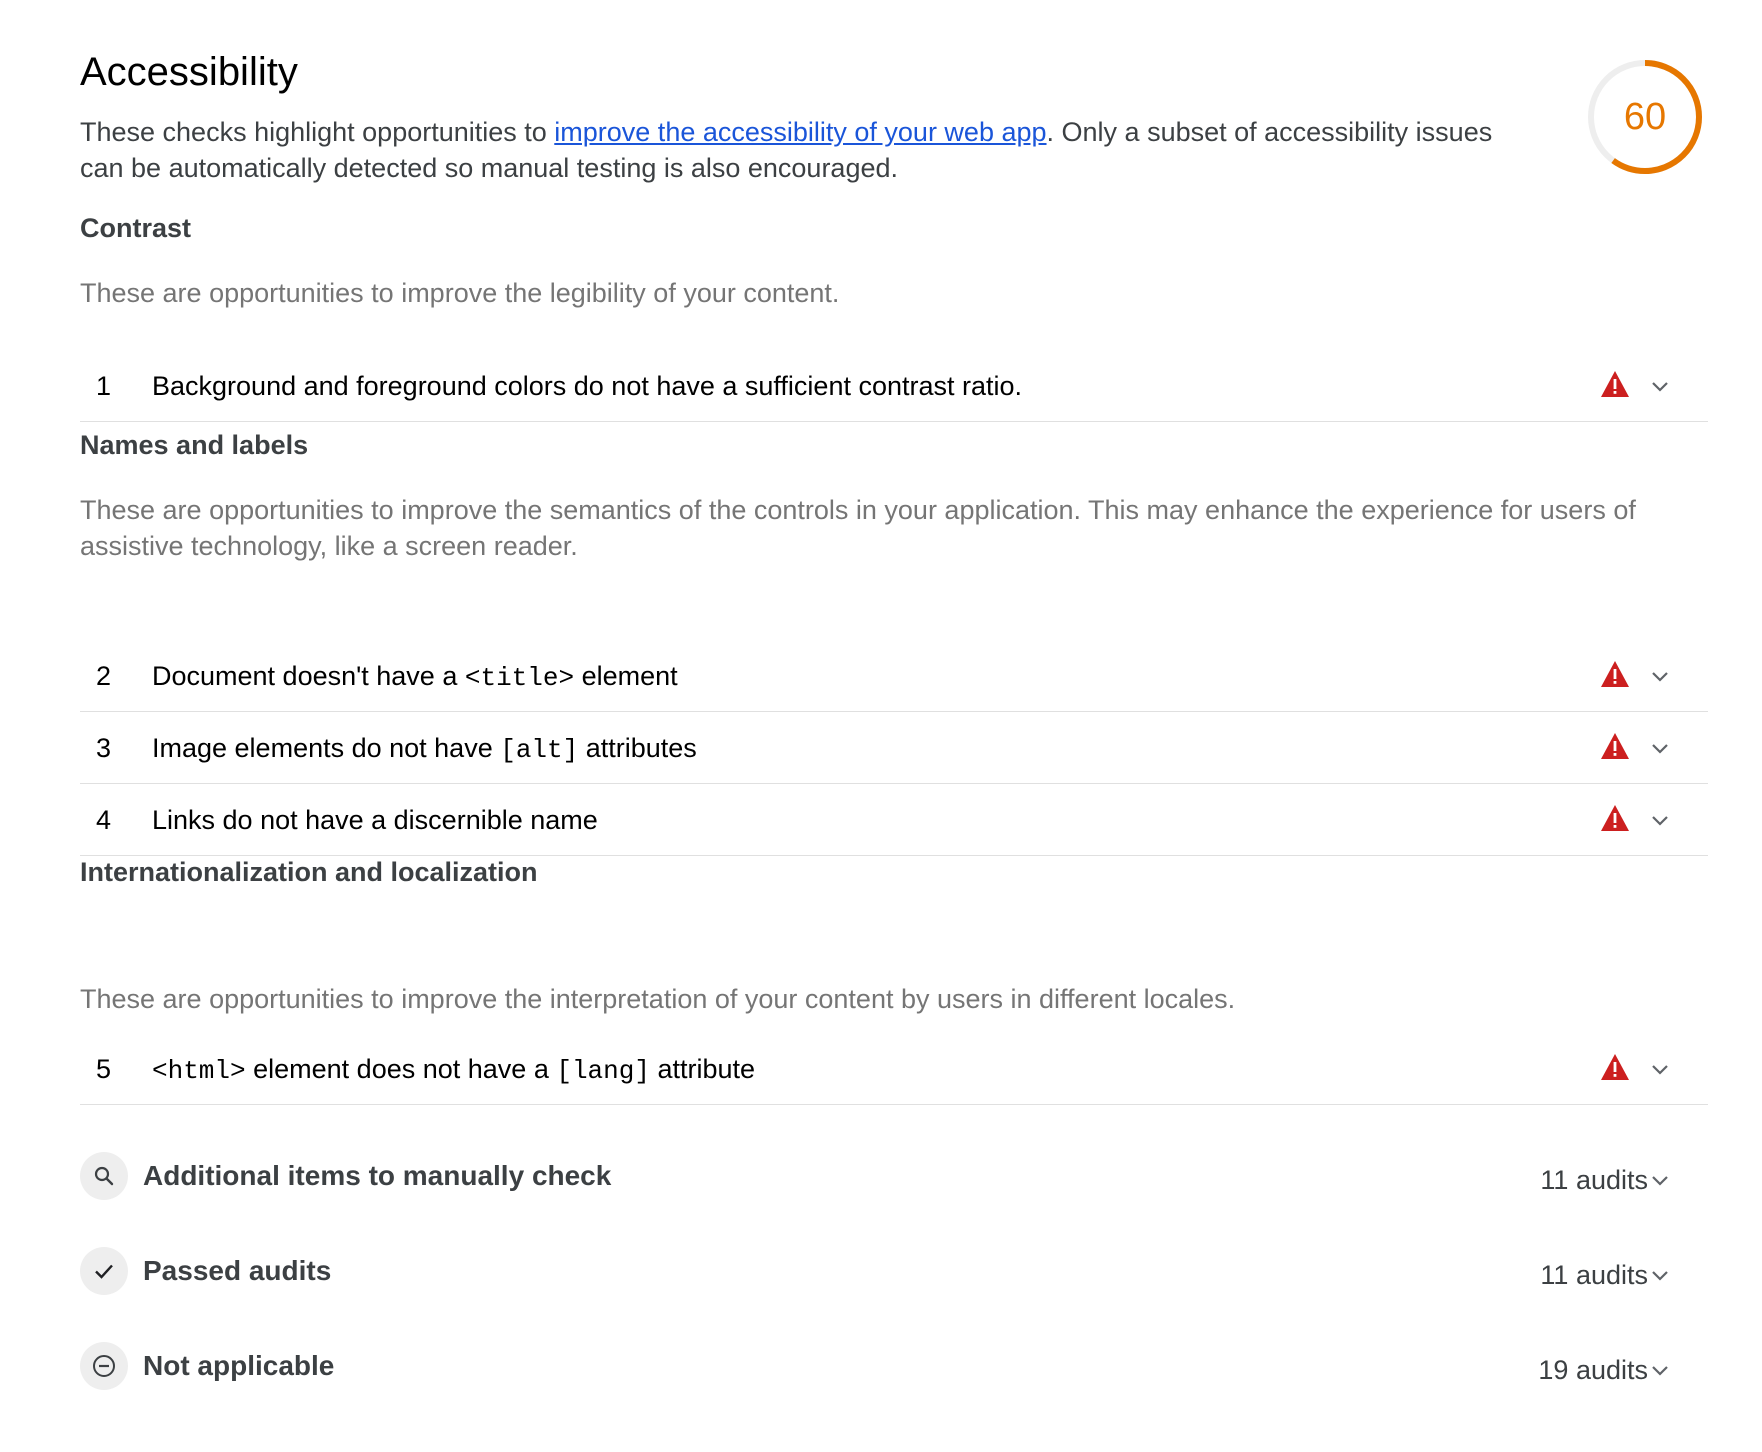  I want to click on clump-title: Not applicable, so click(239, 1365).